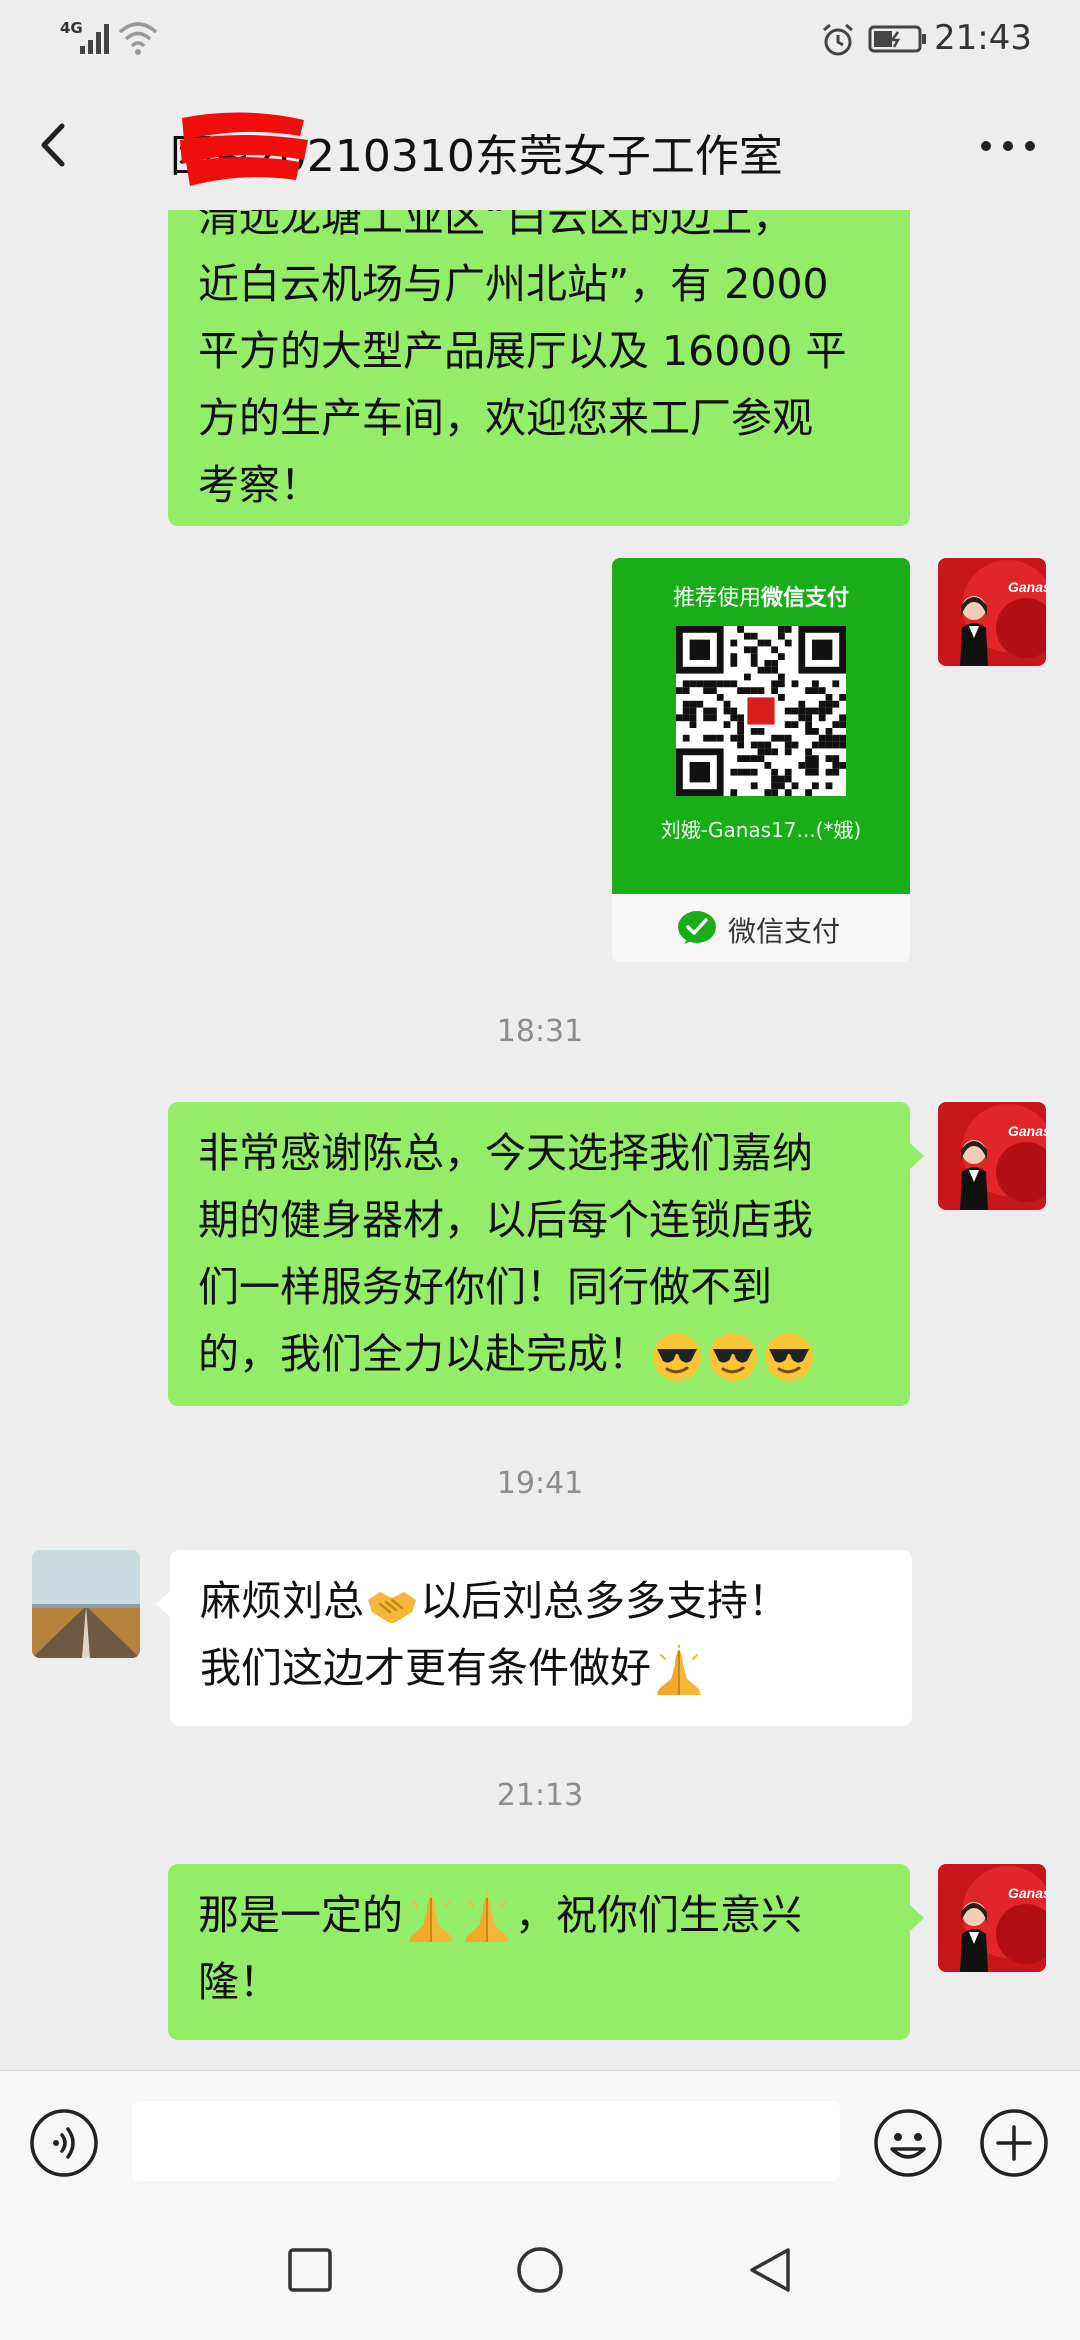 Image resolution: width=1080 pixels, height=2340 pixels. Describe the element at coordinates (244, 149) in the screenshot. I see `redaction-scribble` at that location.